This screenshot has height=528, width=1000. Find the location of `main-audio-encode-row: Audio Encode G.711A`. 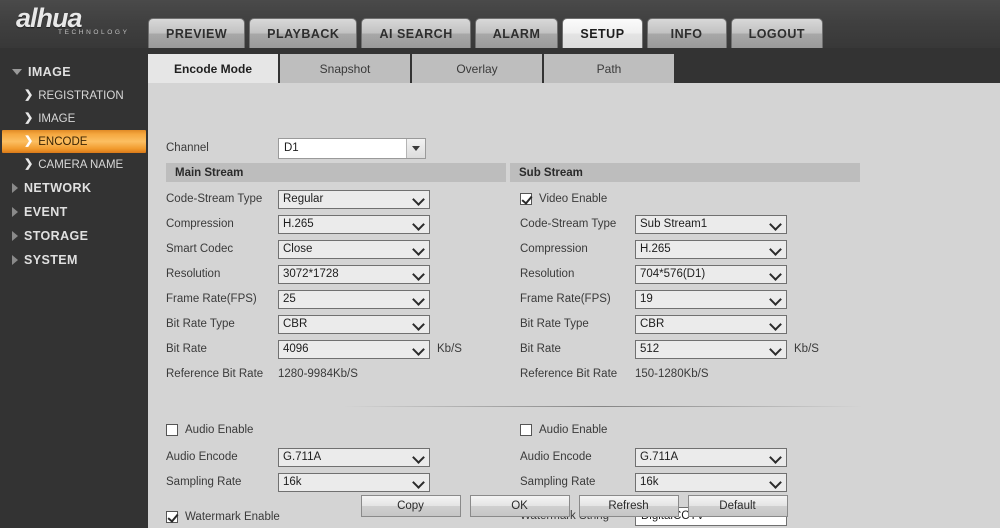

main-audio-encode-row: Audio Encode G.711A is located at coordinates (298, 457).